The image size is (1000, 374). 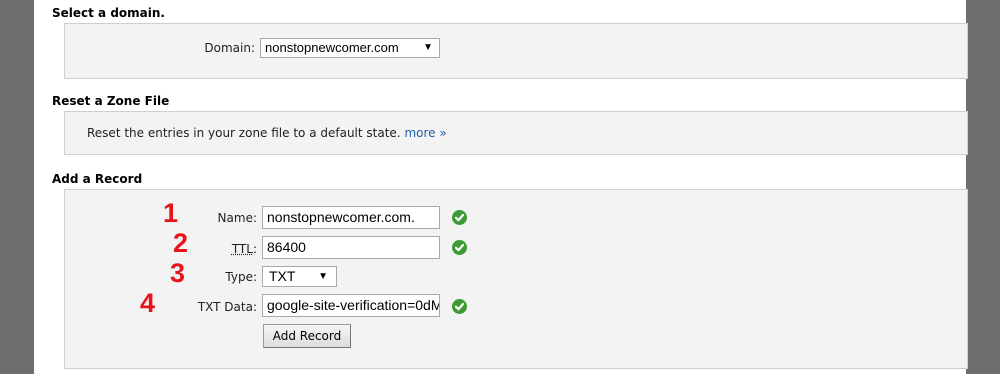 What do you see at coordinates (516, 51) in the screenshot?
I see `select-domain-panel: Domain: nonstopnewcomer.com ▼` at bounding box center [516, 51].